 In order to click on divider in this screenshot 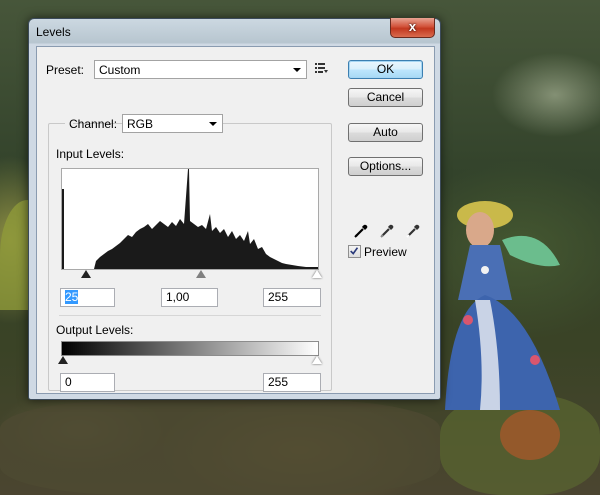, I will do `click(190, 315)`.